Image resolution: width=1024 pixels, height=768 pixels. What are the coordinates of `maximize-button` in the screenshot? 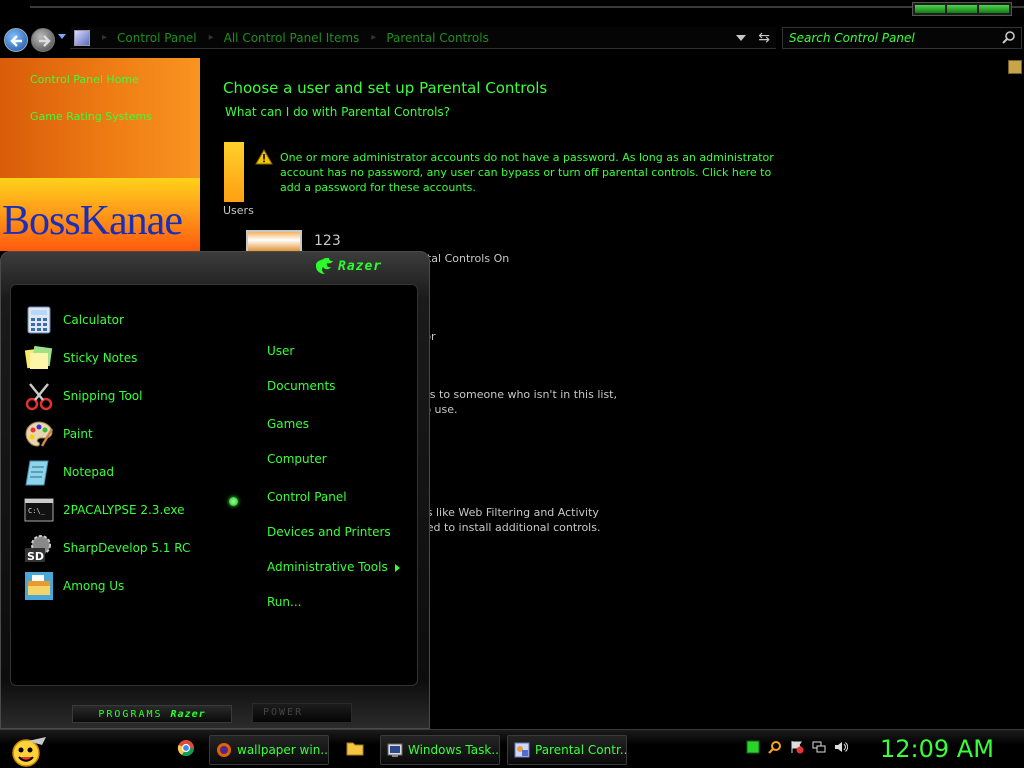 It's located at (962, 9).